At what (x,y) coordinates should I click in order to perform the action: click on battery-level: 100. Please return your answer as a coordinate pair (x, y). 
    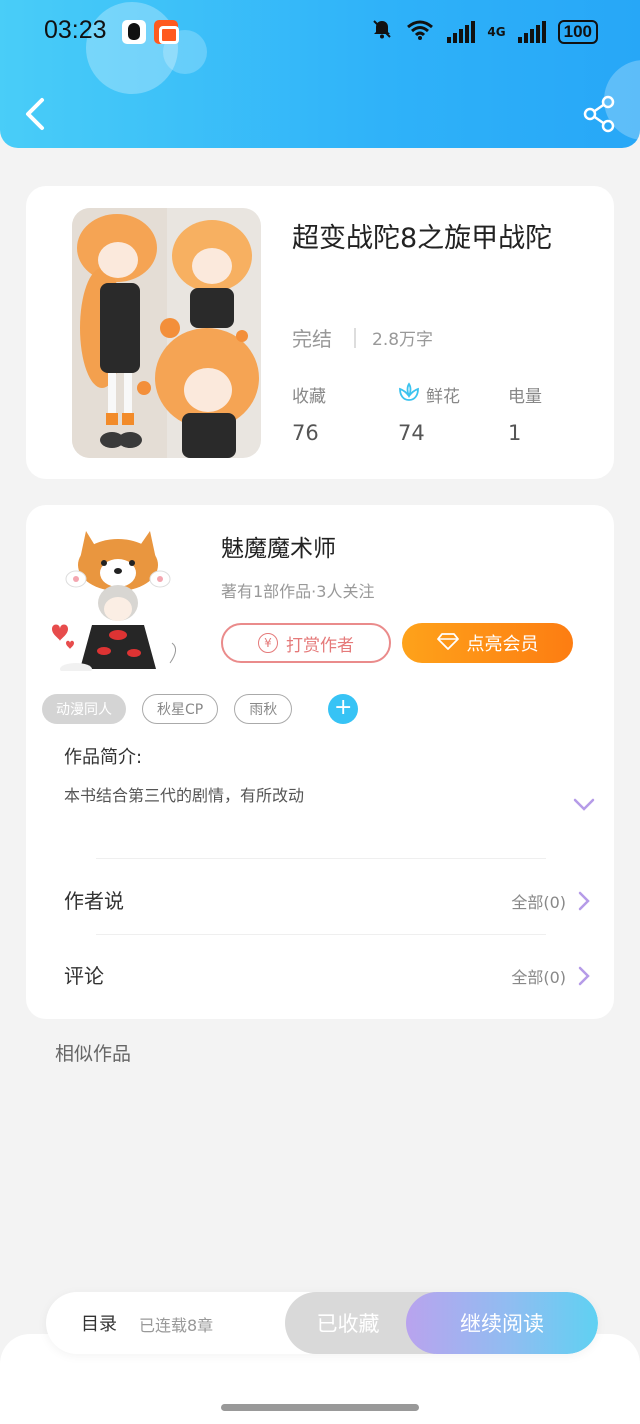
    Looking at the image, I should click on (577, 31).